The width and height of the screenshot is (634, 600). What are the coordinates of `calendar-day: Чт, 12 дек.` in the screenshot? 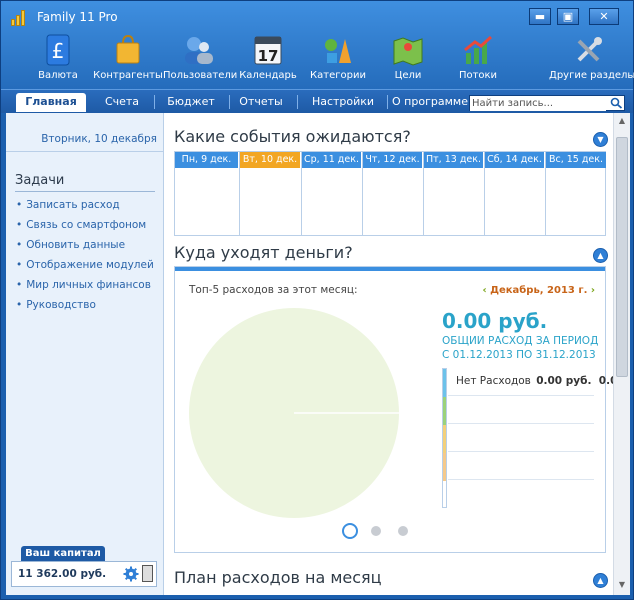 It's located at (393, 193).